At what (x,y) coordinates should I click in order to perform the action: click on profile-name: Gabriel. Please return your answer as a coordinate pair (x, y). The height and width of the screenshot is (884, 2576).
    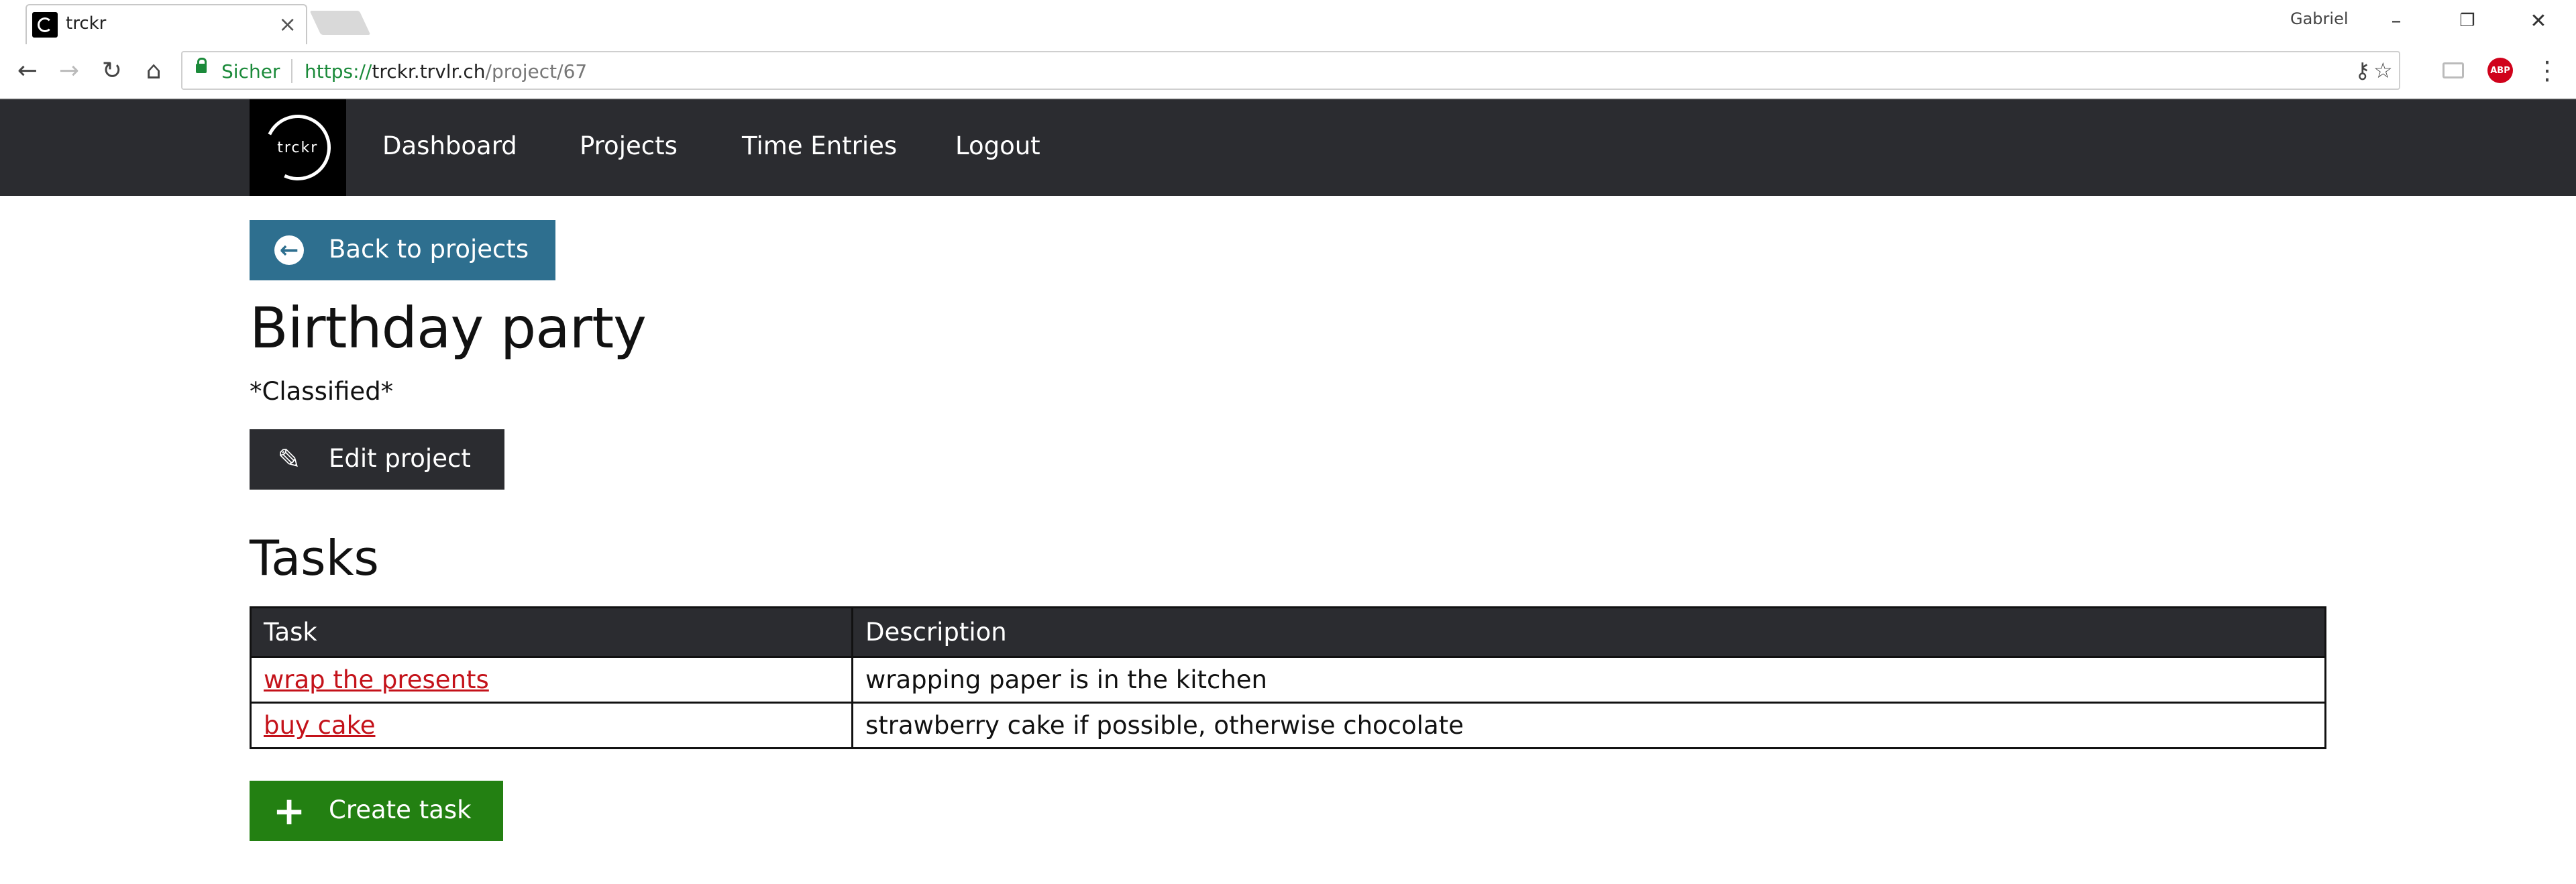
    Looking at the image, I should click on (2319, 18).